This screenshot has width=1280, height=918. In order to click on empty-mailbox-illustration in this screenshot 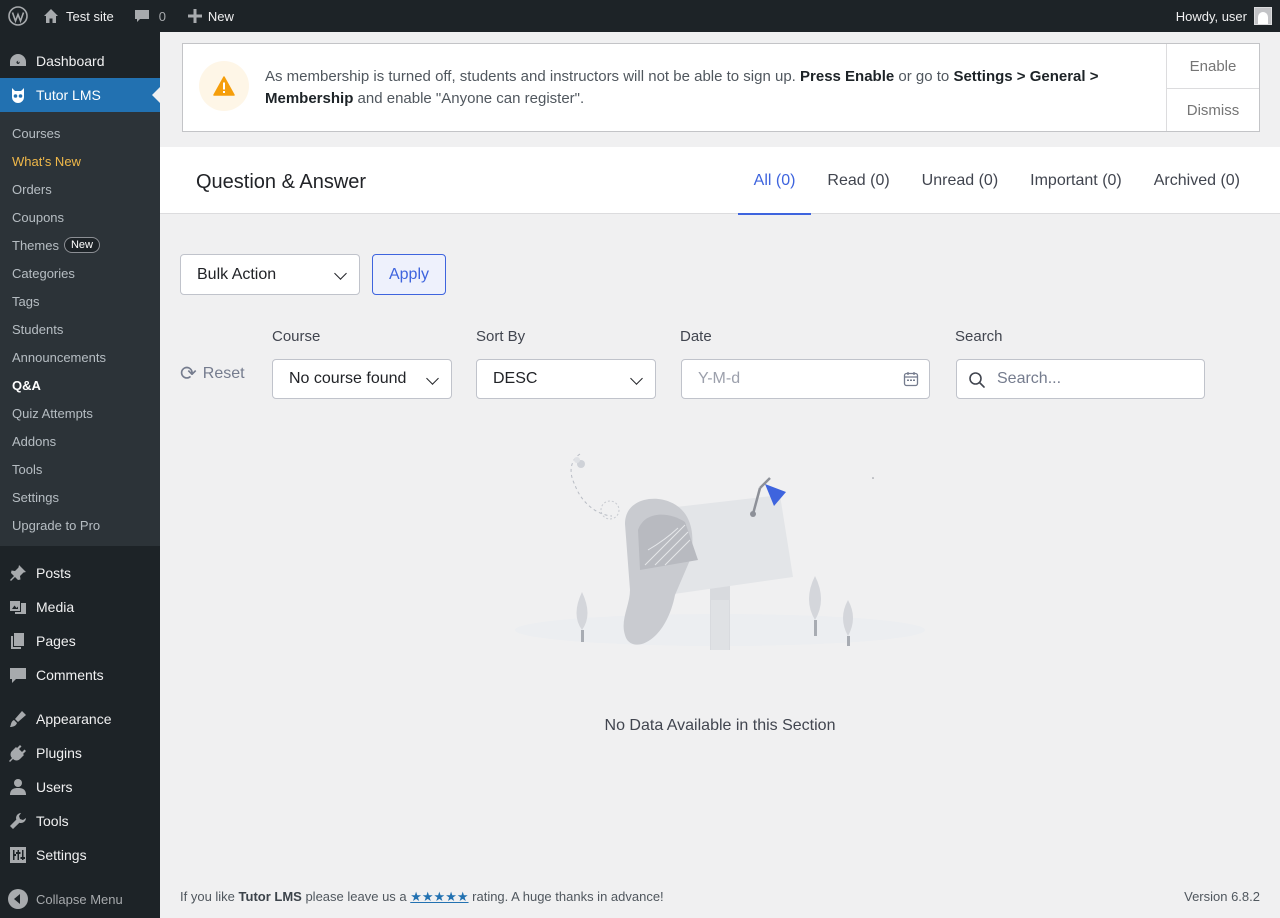, I will do `click(720, 551)`.